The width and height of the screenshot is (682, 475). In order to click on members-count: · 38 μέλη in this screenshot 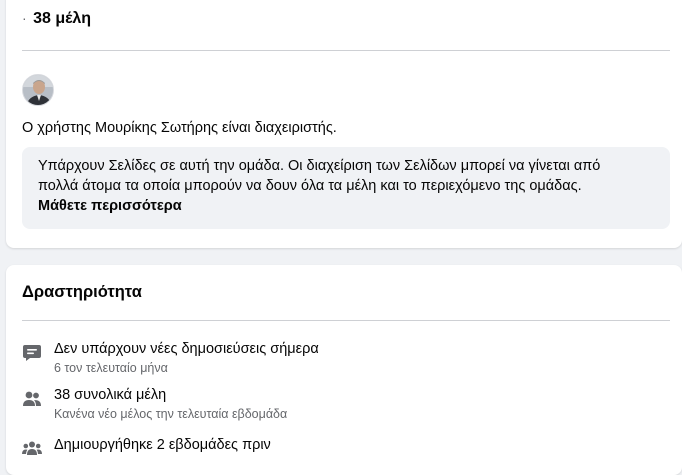, I will do `click(56, 19)`.